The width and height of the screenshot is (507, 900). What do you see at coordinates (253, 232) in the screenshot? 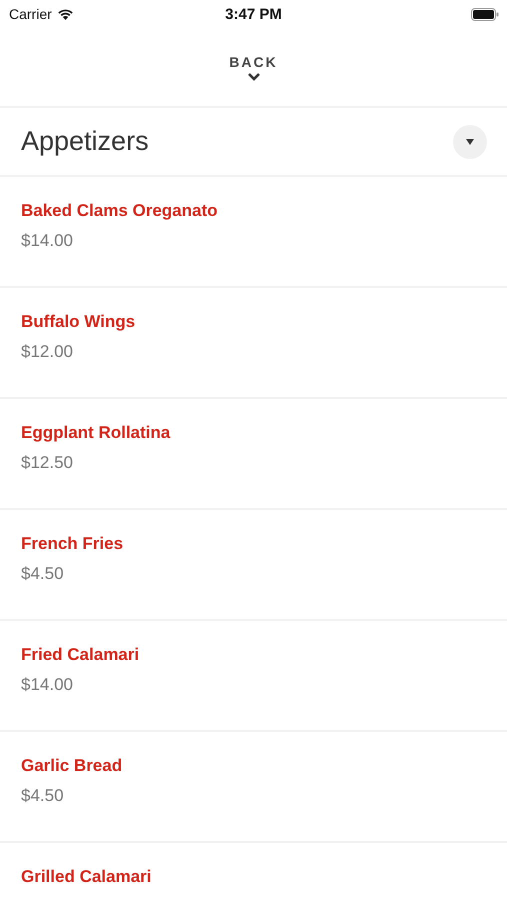
I see `menu-item: Baked Clams Oreganato $14.00` at bounding box center [253, 232].